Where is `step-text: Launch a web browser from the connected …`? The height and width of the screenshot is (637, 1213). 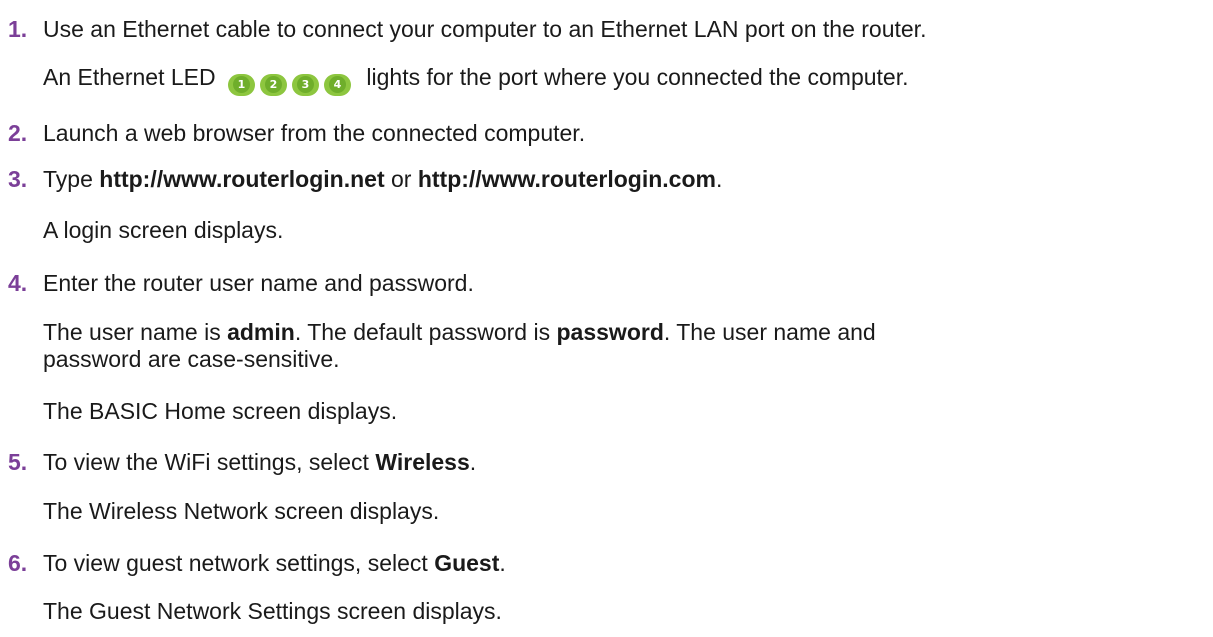 step-text: Launch a web browser from the connected … is located at coordinates (314, 133).